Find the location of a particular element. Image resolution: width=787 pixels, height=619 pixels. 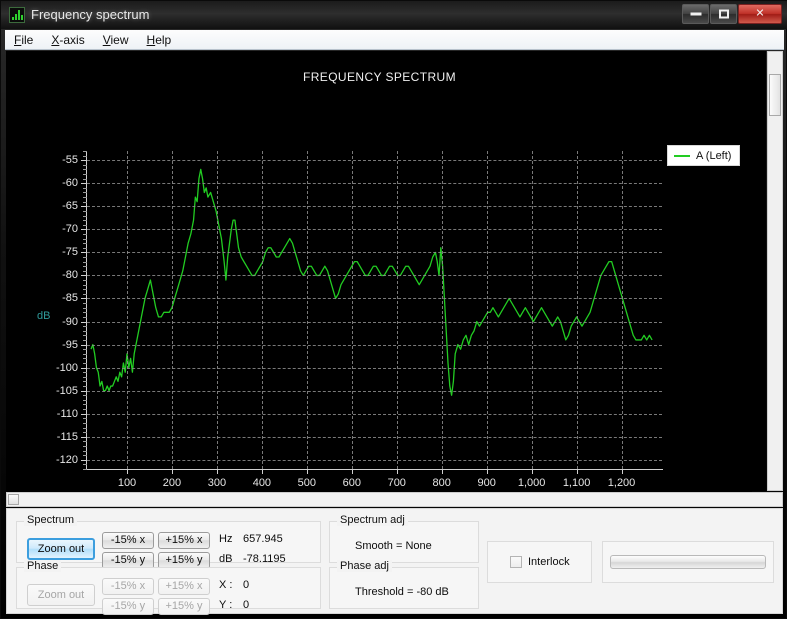

phase-x-value: 0 is located at coordinates (246, 585).